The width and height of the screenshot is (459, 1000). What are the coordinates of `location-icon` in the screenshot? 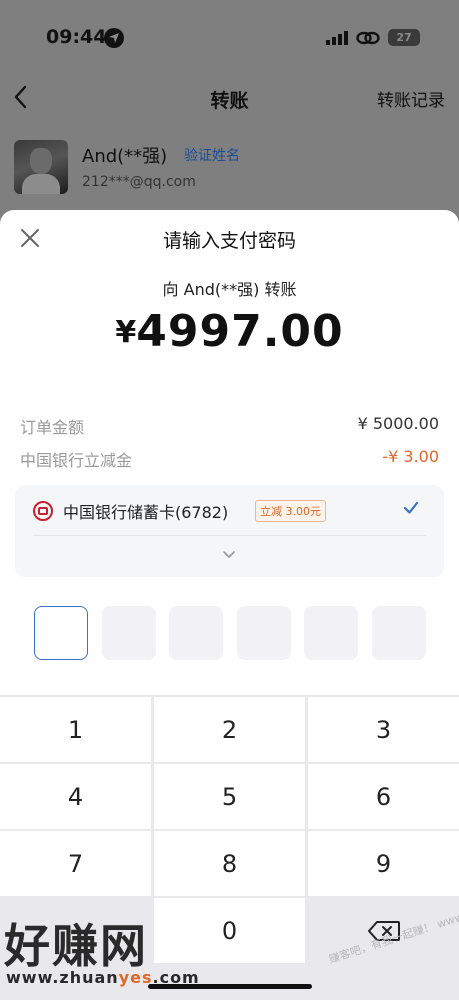 It's located at (114, 38).